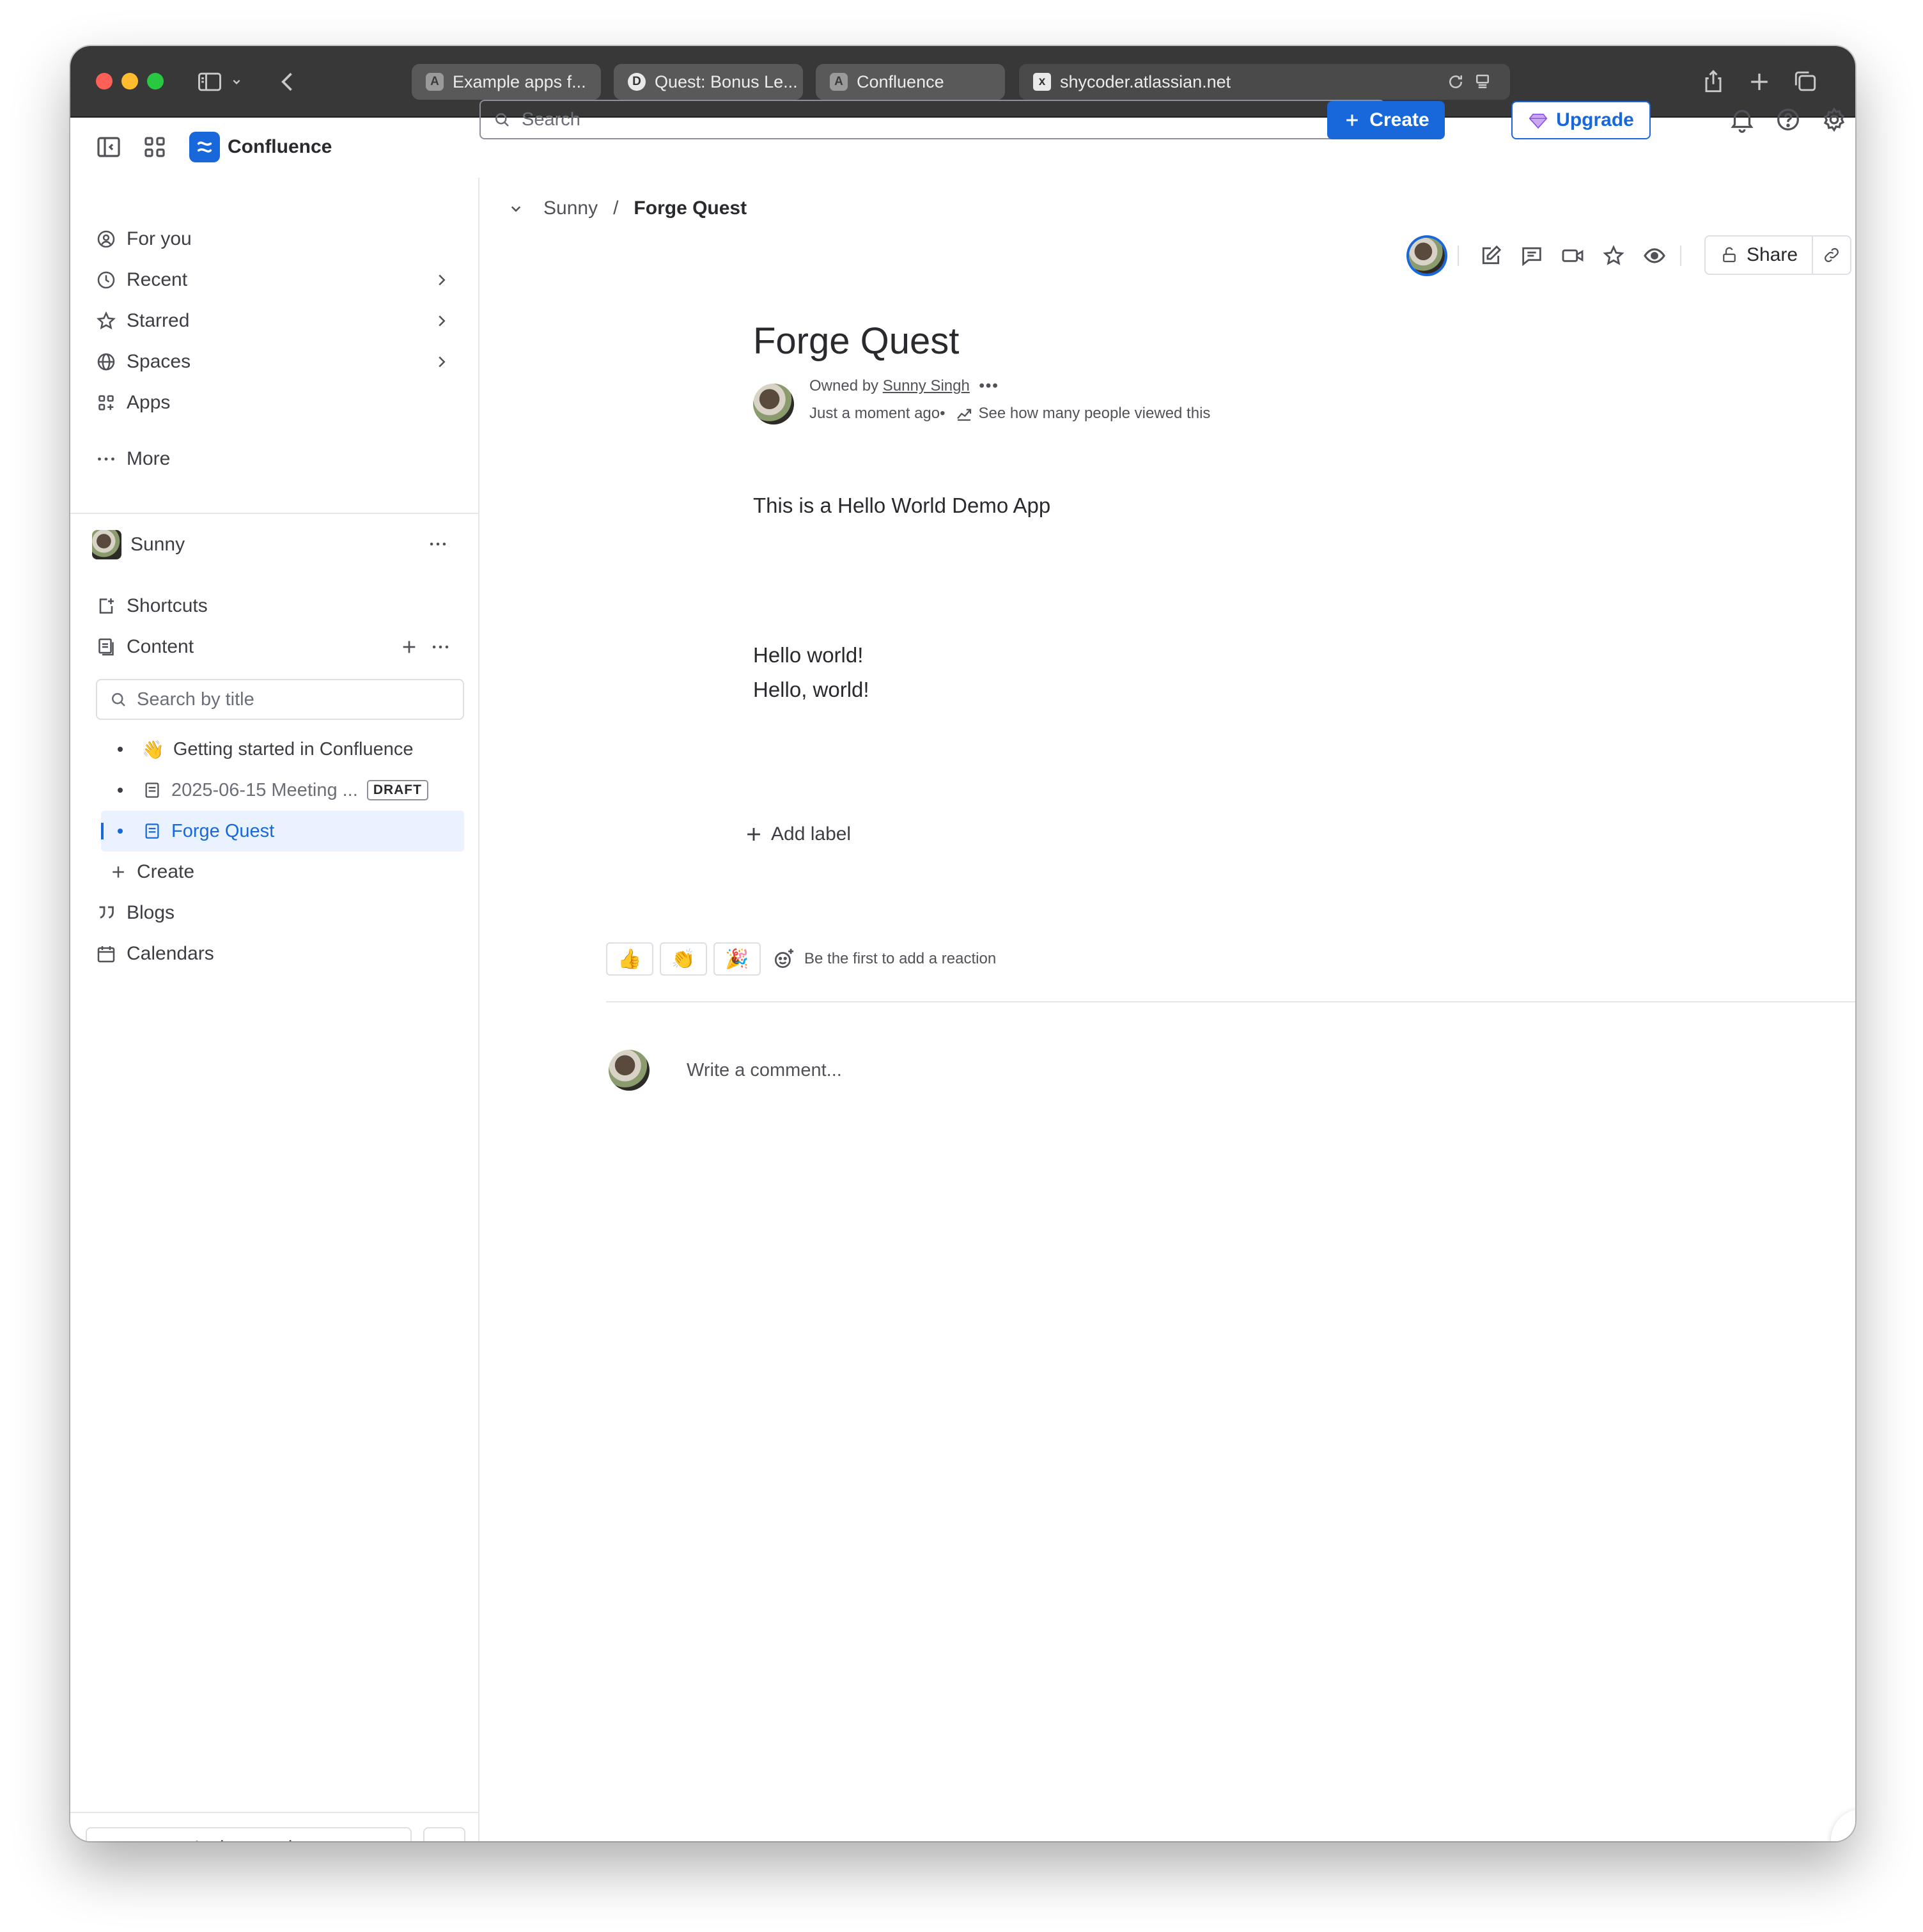 The height and width of the screenshot is (1932, 1923). Describe the element at coordinates (1831, 256) in the screenshot. I see `copy-link-icon` at that location.